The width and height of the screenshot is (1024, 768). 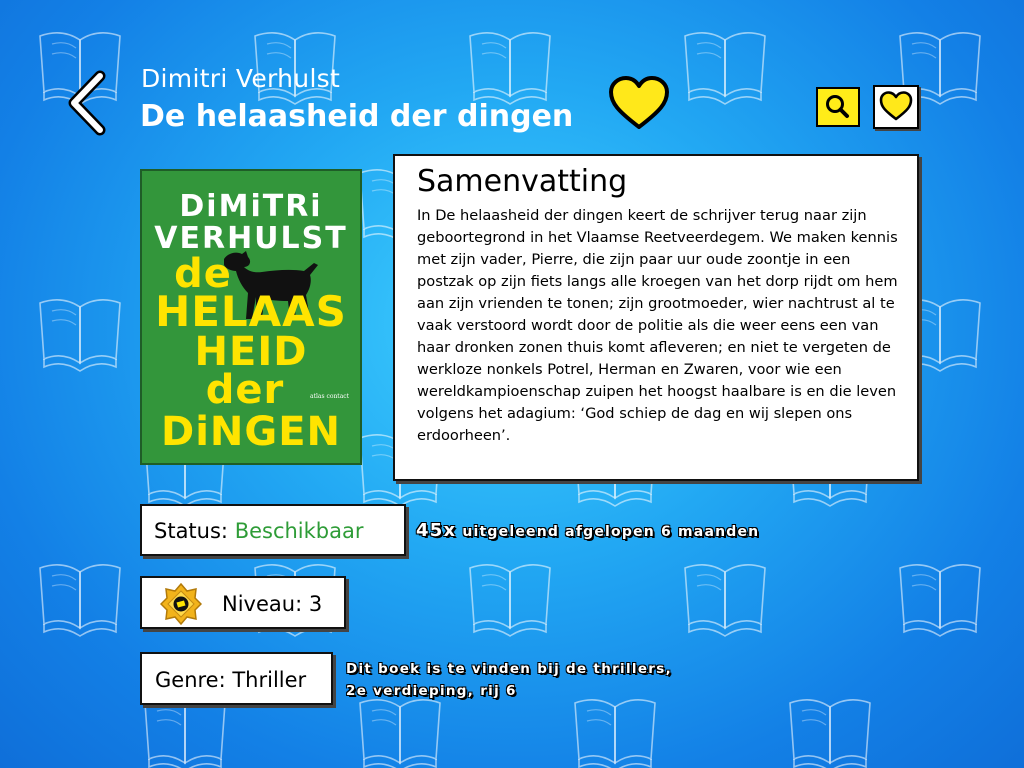 What do you see at coordinates (251, 432) in the screenshot?
I see `cover-title-line-5: DiNGEN` at bounding box center [251, 432].